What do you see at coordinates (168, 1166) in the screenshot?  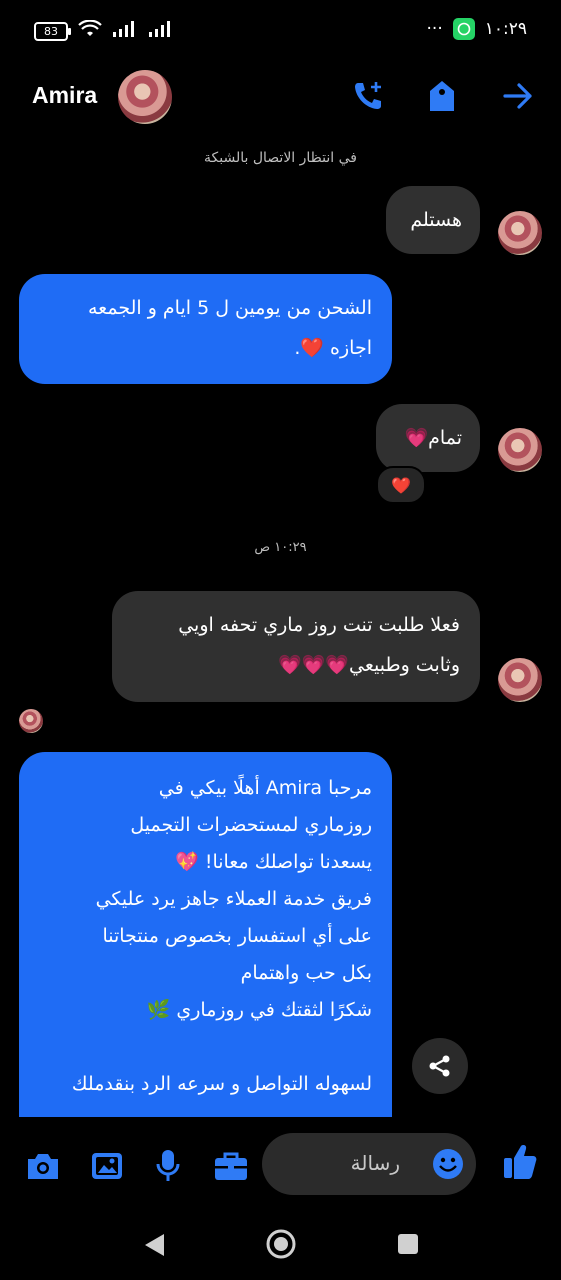 I see `microphone-icon` at bounding box center [168, 1166].